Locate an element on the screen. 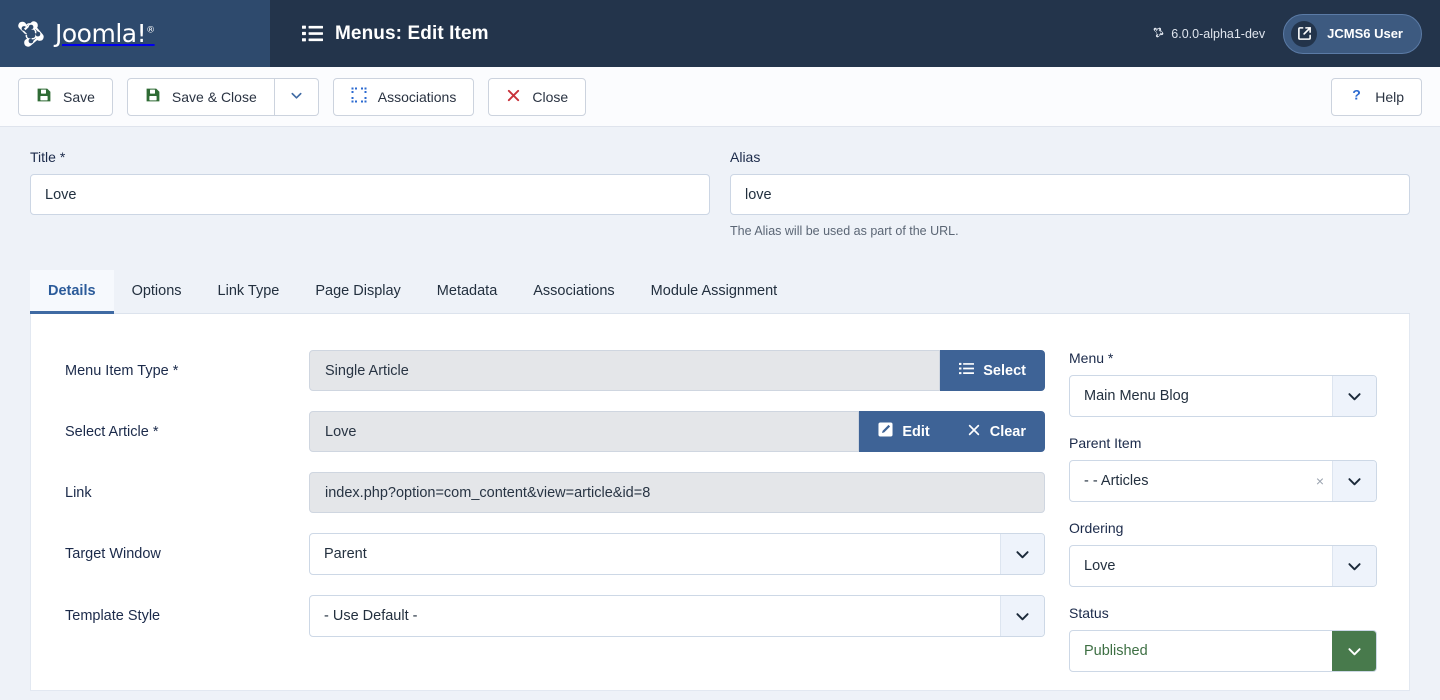 The height and width of the screenshot is (700, 1440). title-label: Title * is located at coordinates (48, 157).